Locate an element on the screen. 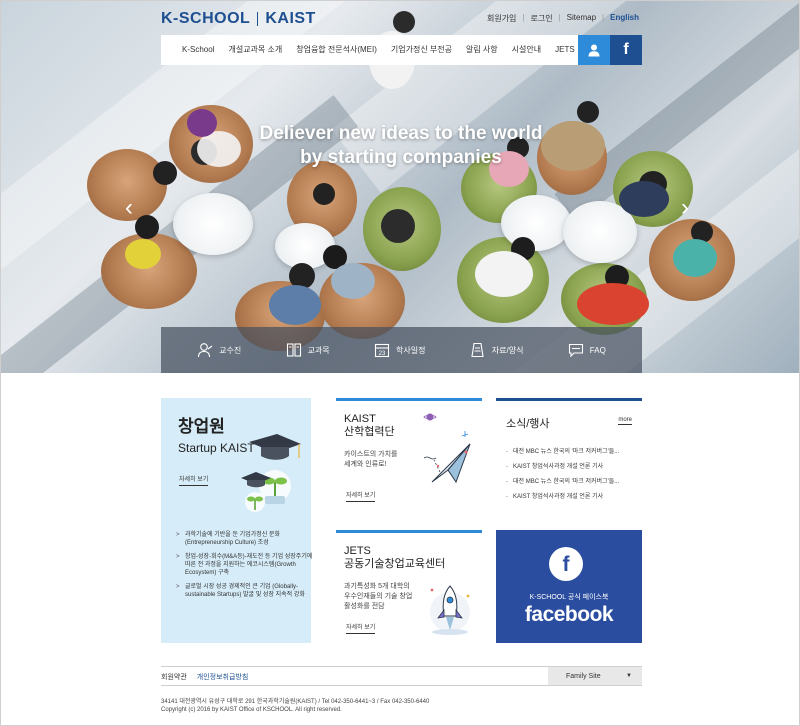 This screenshot has height=726, width=800. logo-kaist: KAIST is located at coordinates (290, 18).